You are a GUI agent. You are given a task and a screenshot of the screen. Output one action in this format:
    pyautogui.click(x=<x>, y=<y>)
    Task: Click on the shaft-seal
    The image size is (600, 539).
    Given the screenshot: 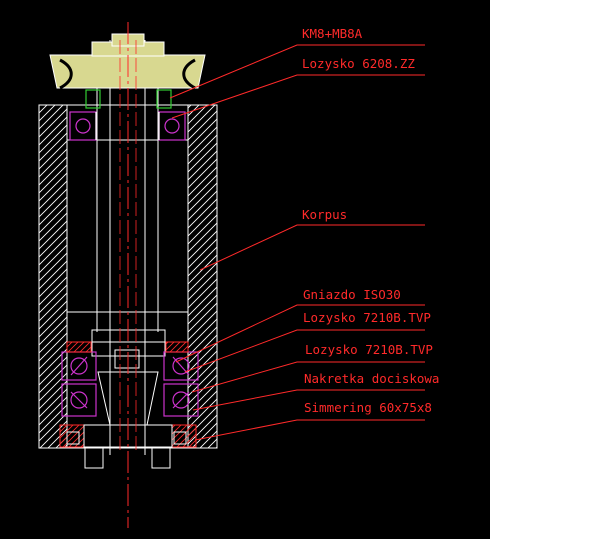 What is the action you would take?
    pyautogui.click(x=126, y=438)
    